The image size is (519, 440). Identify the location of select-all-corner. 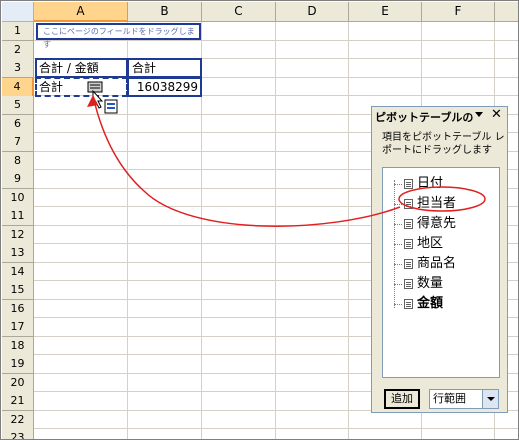
(18, 12).